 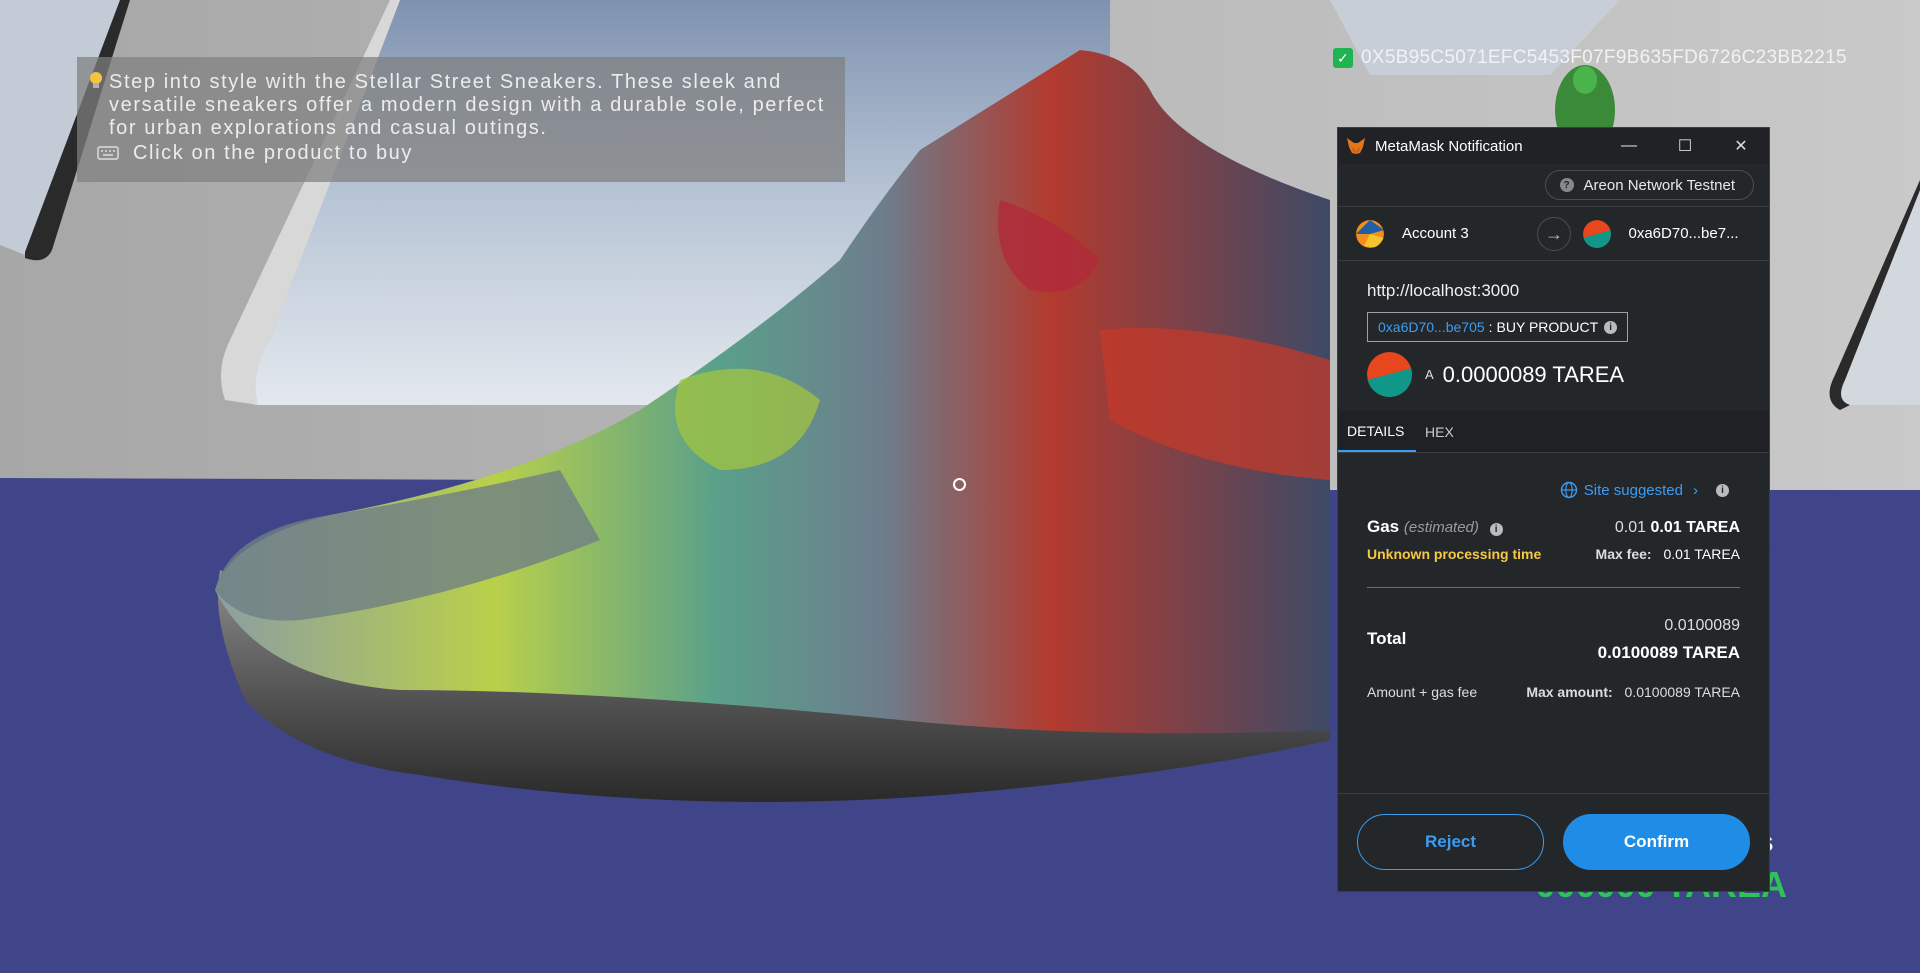 I want to click on close-button: ✕, so click(x=1741, y=146).